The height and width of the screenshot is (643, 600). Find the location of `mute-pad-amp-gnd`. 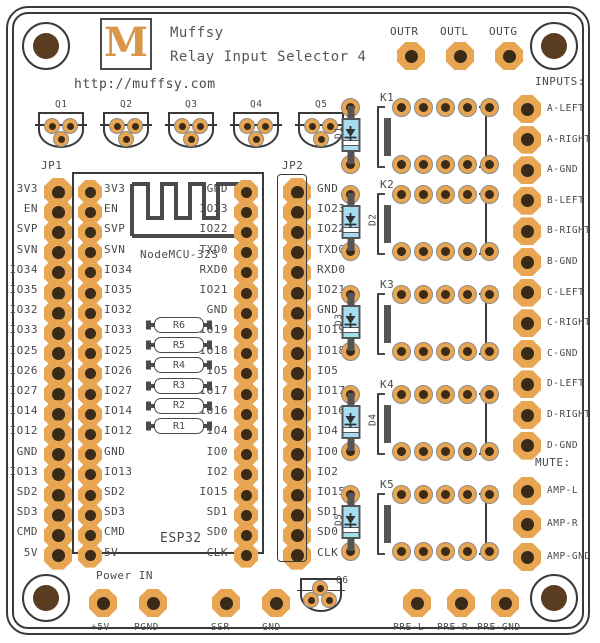

mute-pad-amp-gnd is located at coordinates (527, 557).